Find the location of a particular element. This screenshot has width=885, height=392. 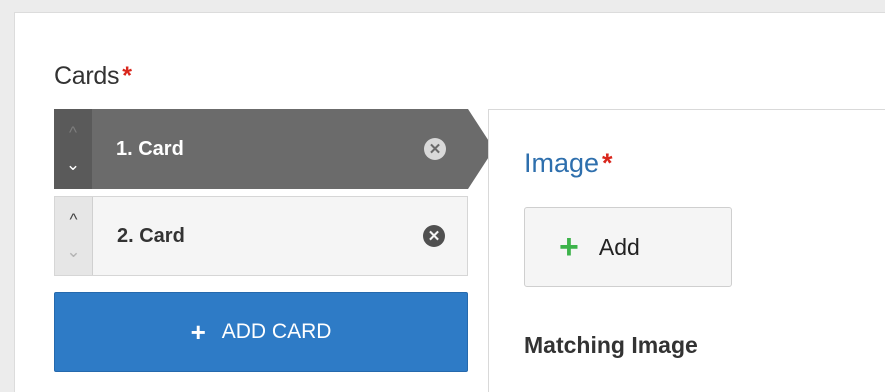

matching-image-label: Matching Image is located at coordinates (611, 345).